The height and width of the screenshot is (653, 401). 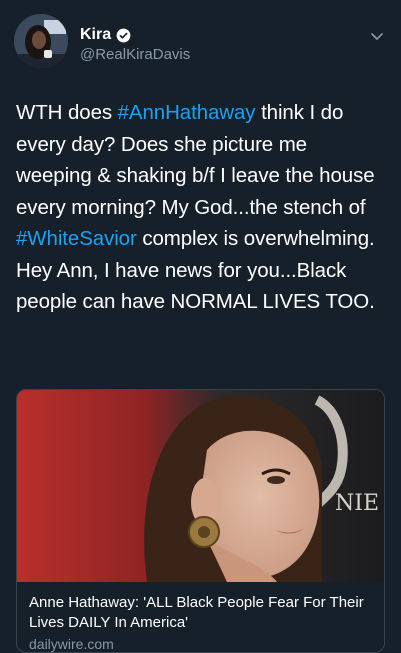 What do you see at coordinates (187, 112) in the screenshot?
I see `hashtag-link: #AnnHathaway` at bounding box center [187, 112].